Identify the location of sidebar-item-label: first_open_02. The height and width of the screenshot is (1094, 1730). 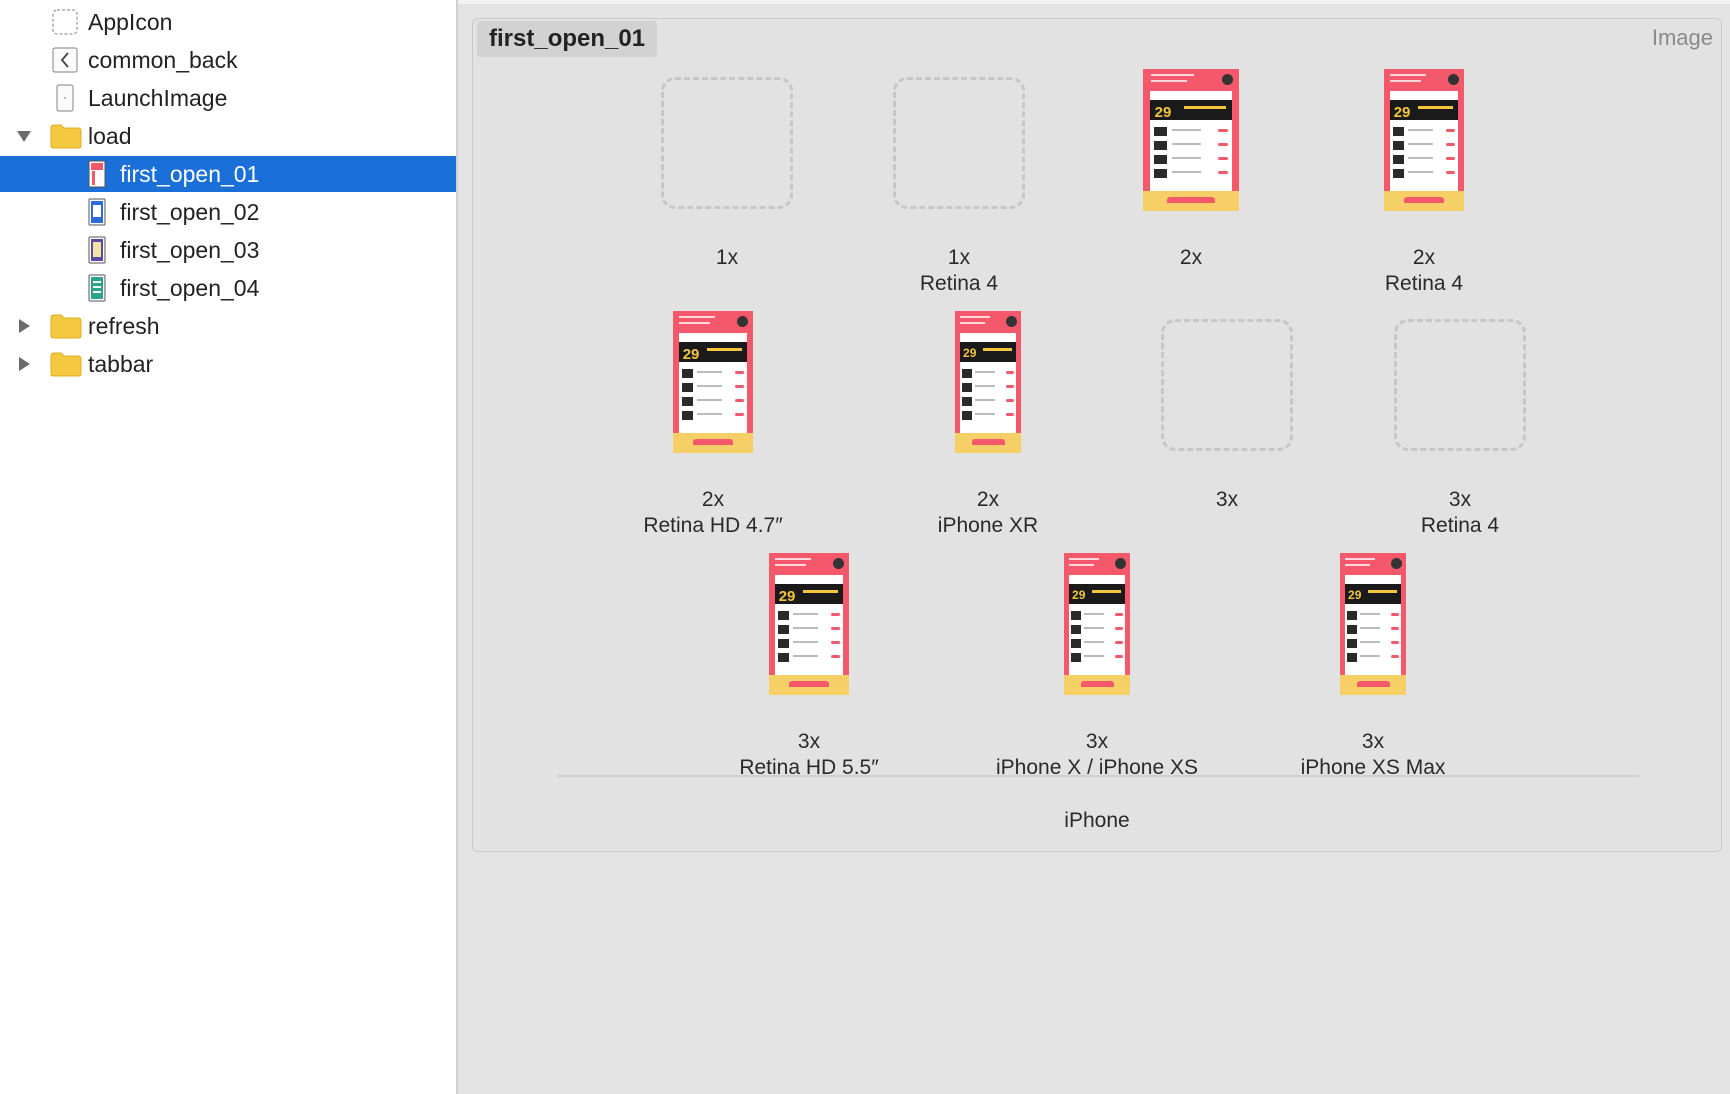
(190, 211).